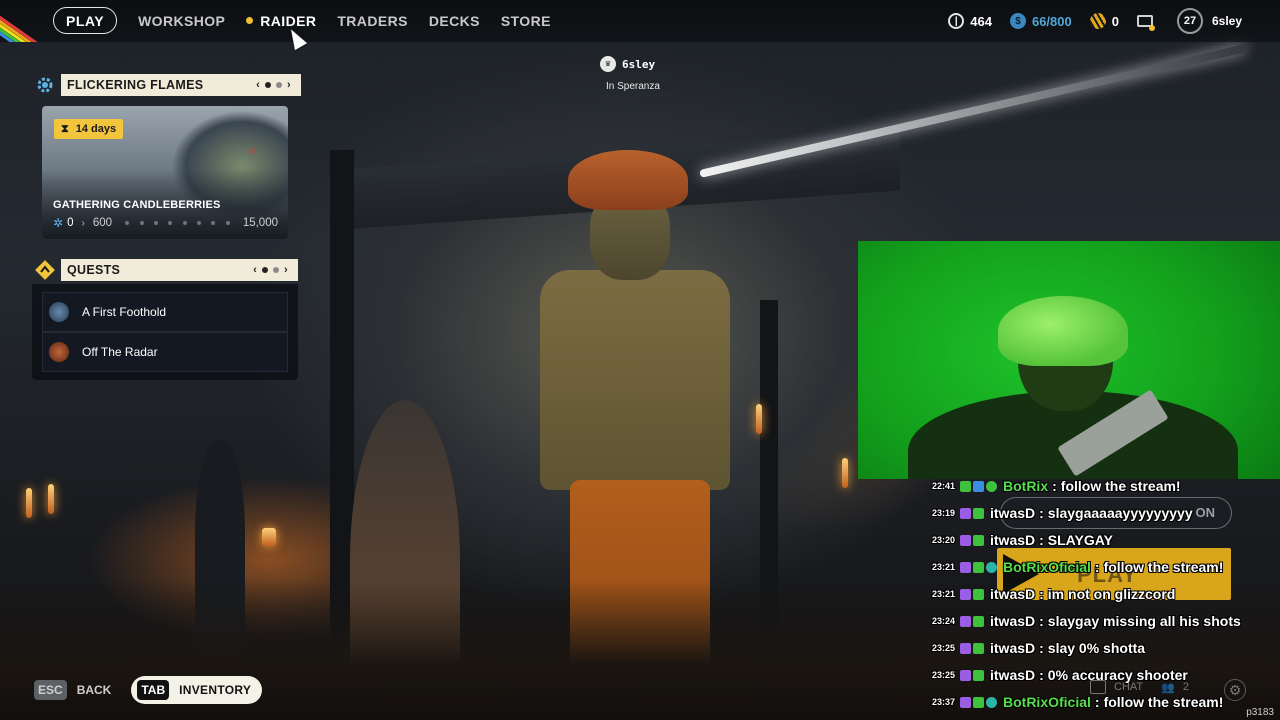 The width and height of the screenshot is (1280, 720). I want to click on currency-stats: | 464 $ 66/800 0 27 6sley, so click(1114, 21).